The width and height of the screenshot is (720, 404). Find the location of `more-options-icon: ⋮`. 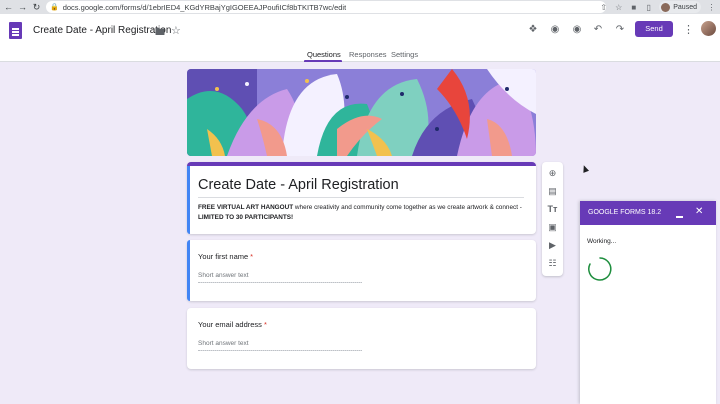

more-options-icon: ⋮ is located at coordinates (688, 29).